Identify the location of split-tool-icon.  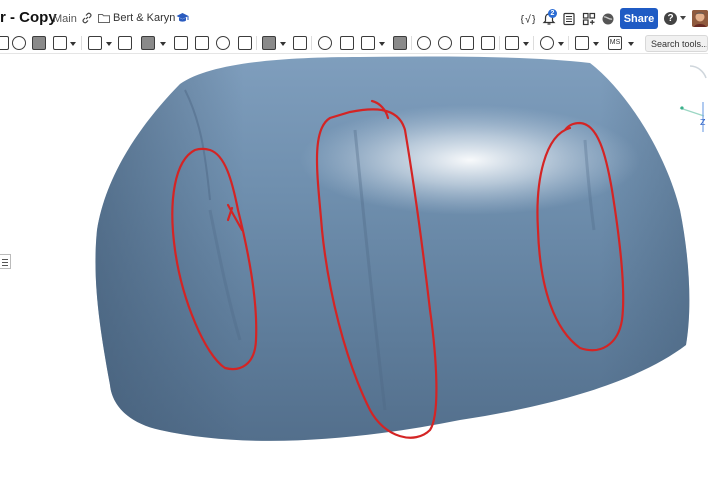
(347, 43).